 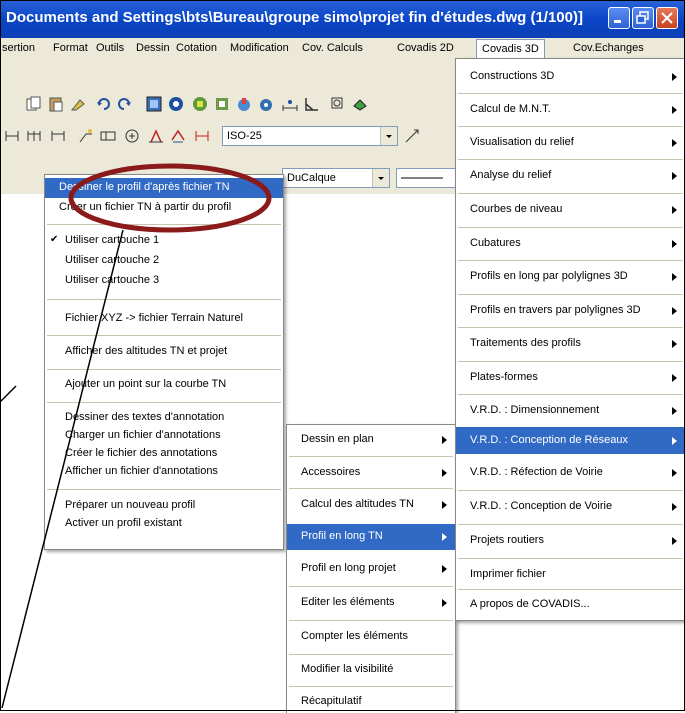 What do you see at coordinates (170, 198) in the screenshot?
I see `highlight-ellipse` at bounding box center [170, 198].